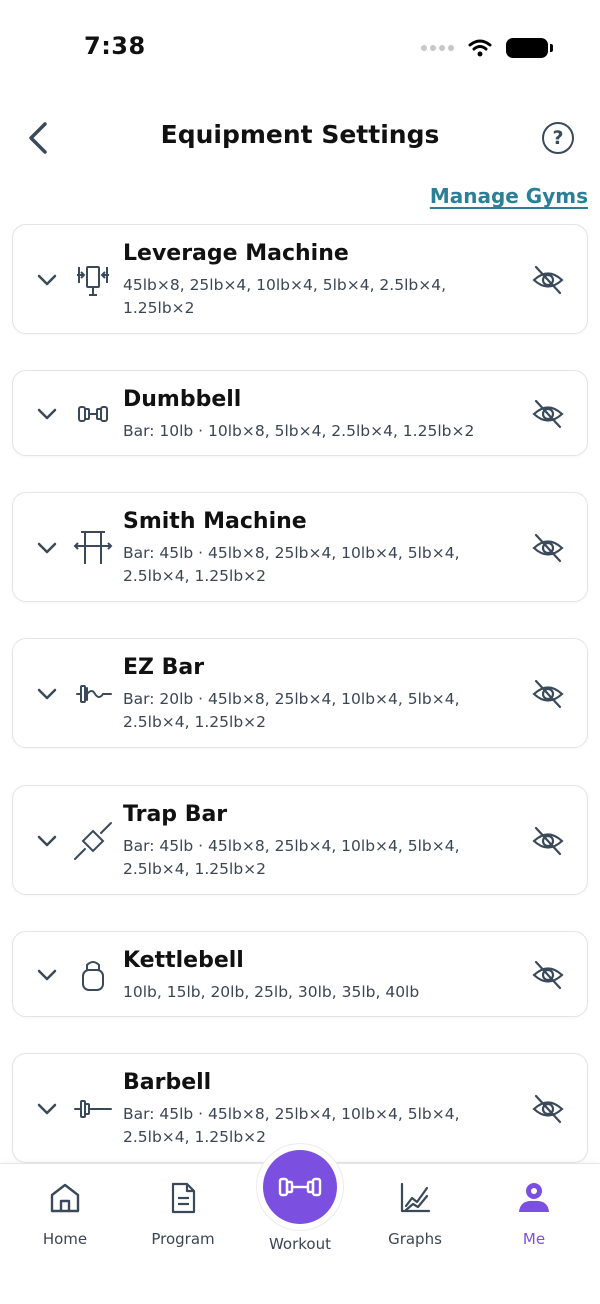  Describe the element at coordinates (93, 976) in the screenshot. I see `kettlebell-icon` at that location.